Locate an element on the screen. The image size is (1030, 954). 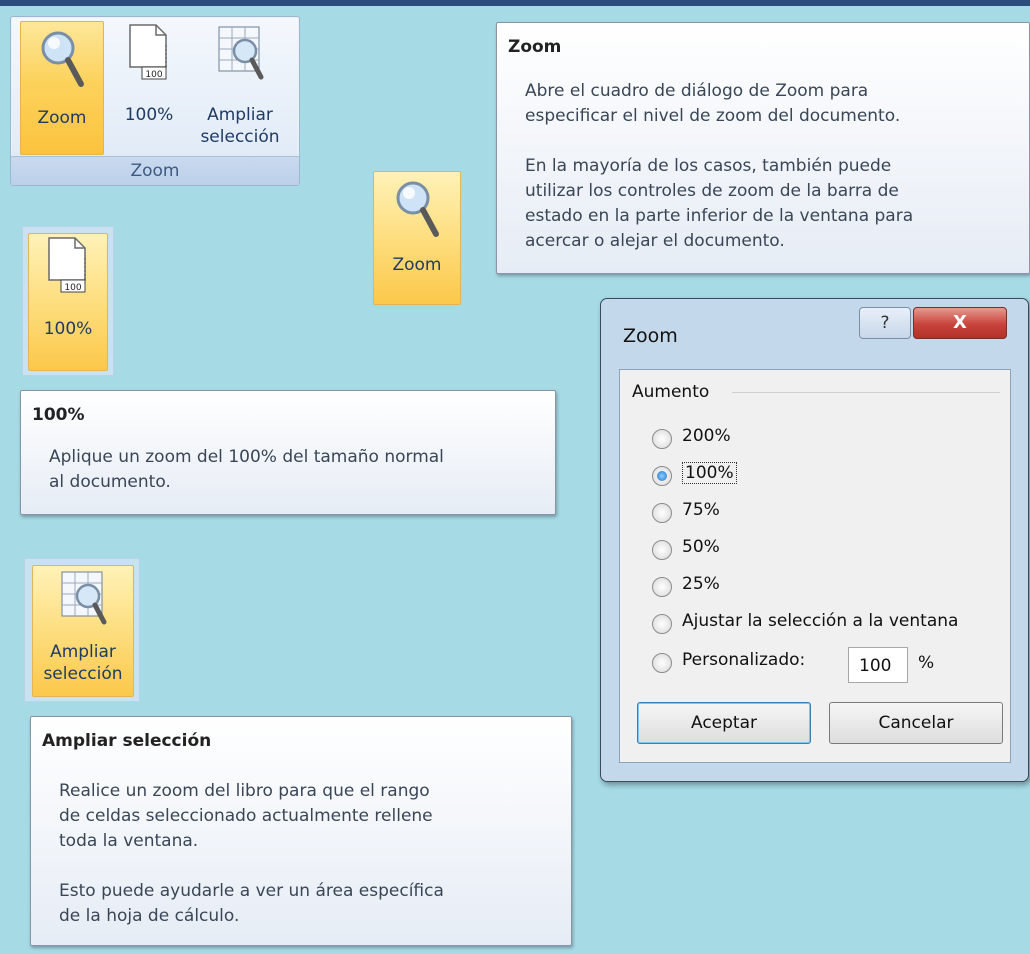
tooltip-hundred-title: 100% is located at coordinates (58, 415).